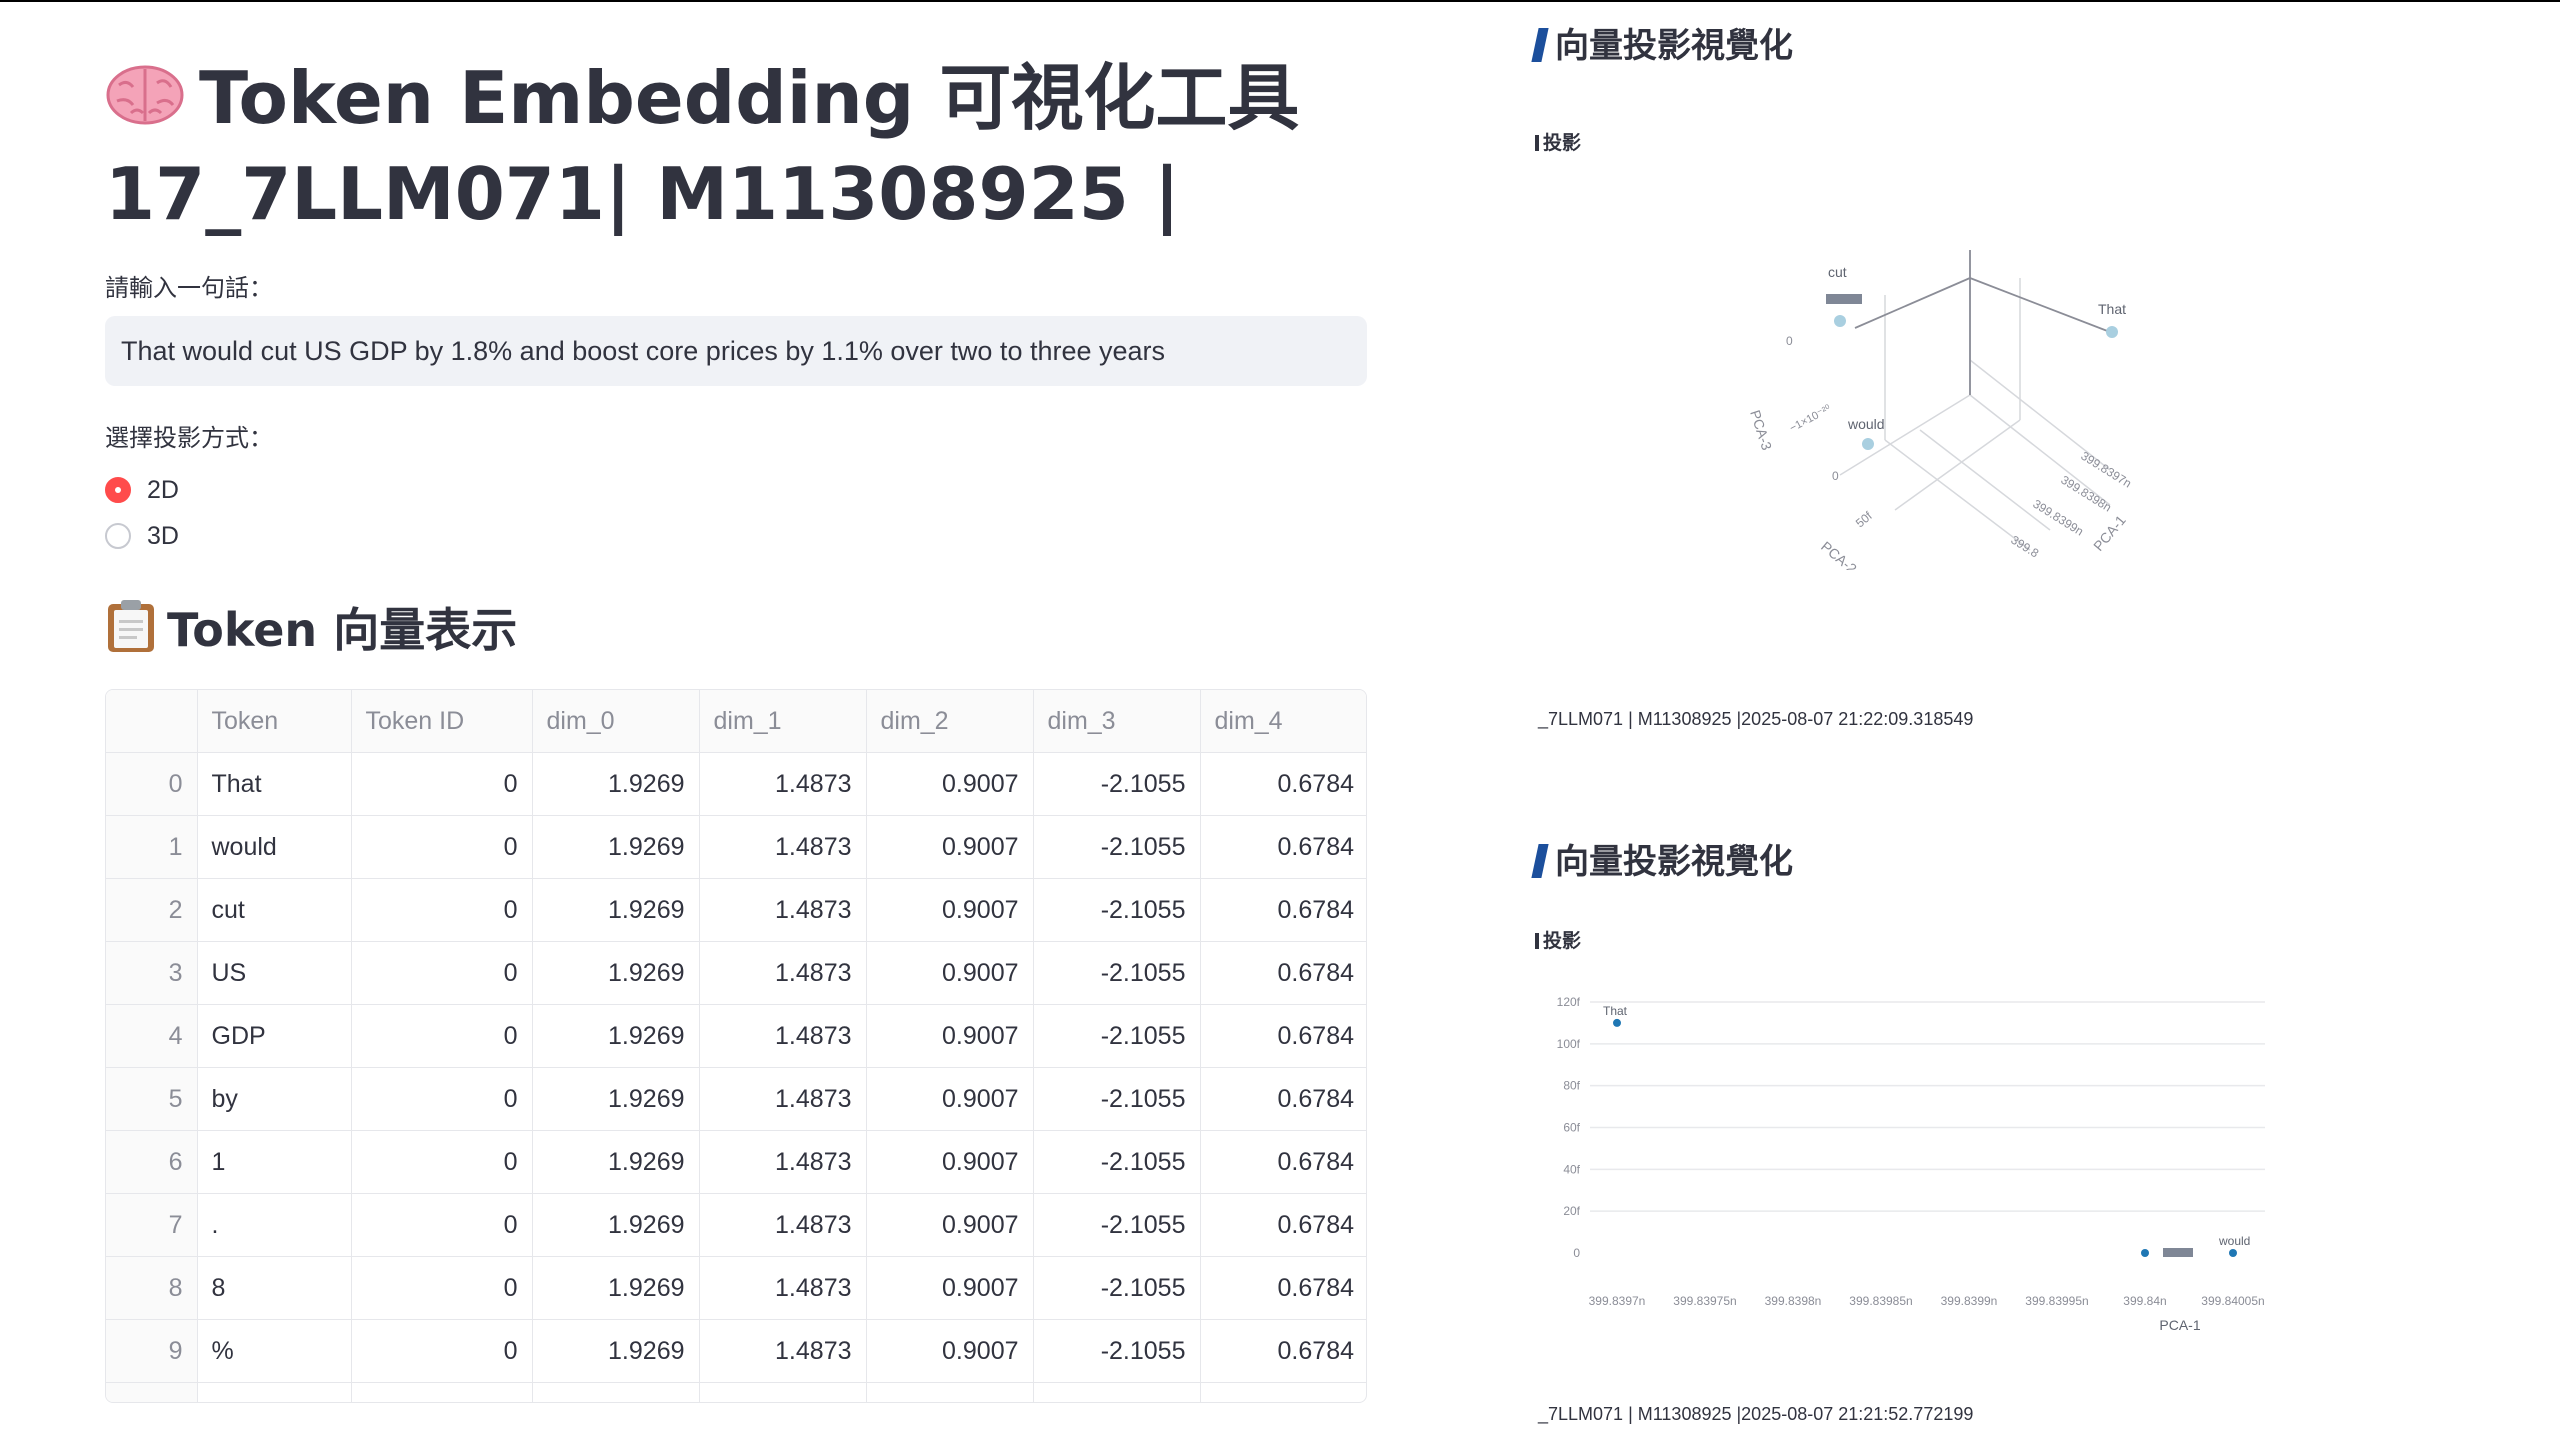 The width and height of the screenshot is (2560, 1442). What do you see at coordinates (118, 490) in the screenshot?
I see `radio-2d-indicator` at bounding box center [118, 490].